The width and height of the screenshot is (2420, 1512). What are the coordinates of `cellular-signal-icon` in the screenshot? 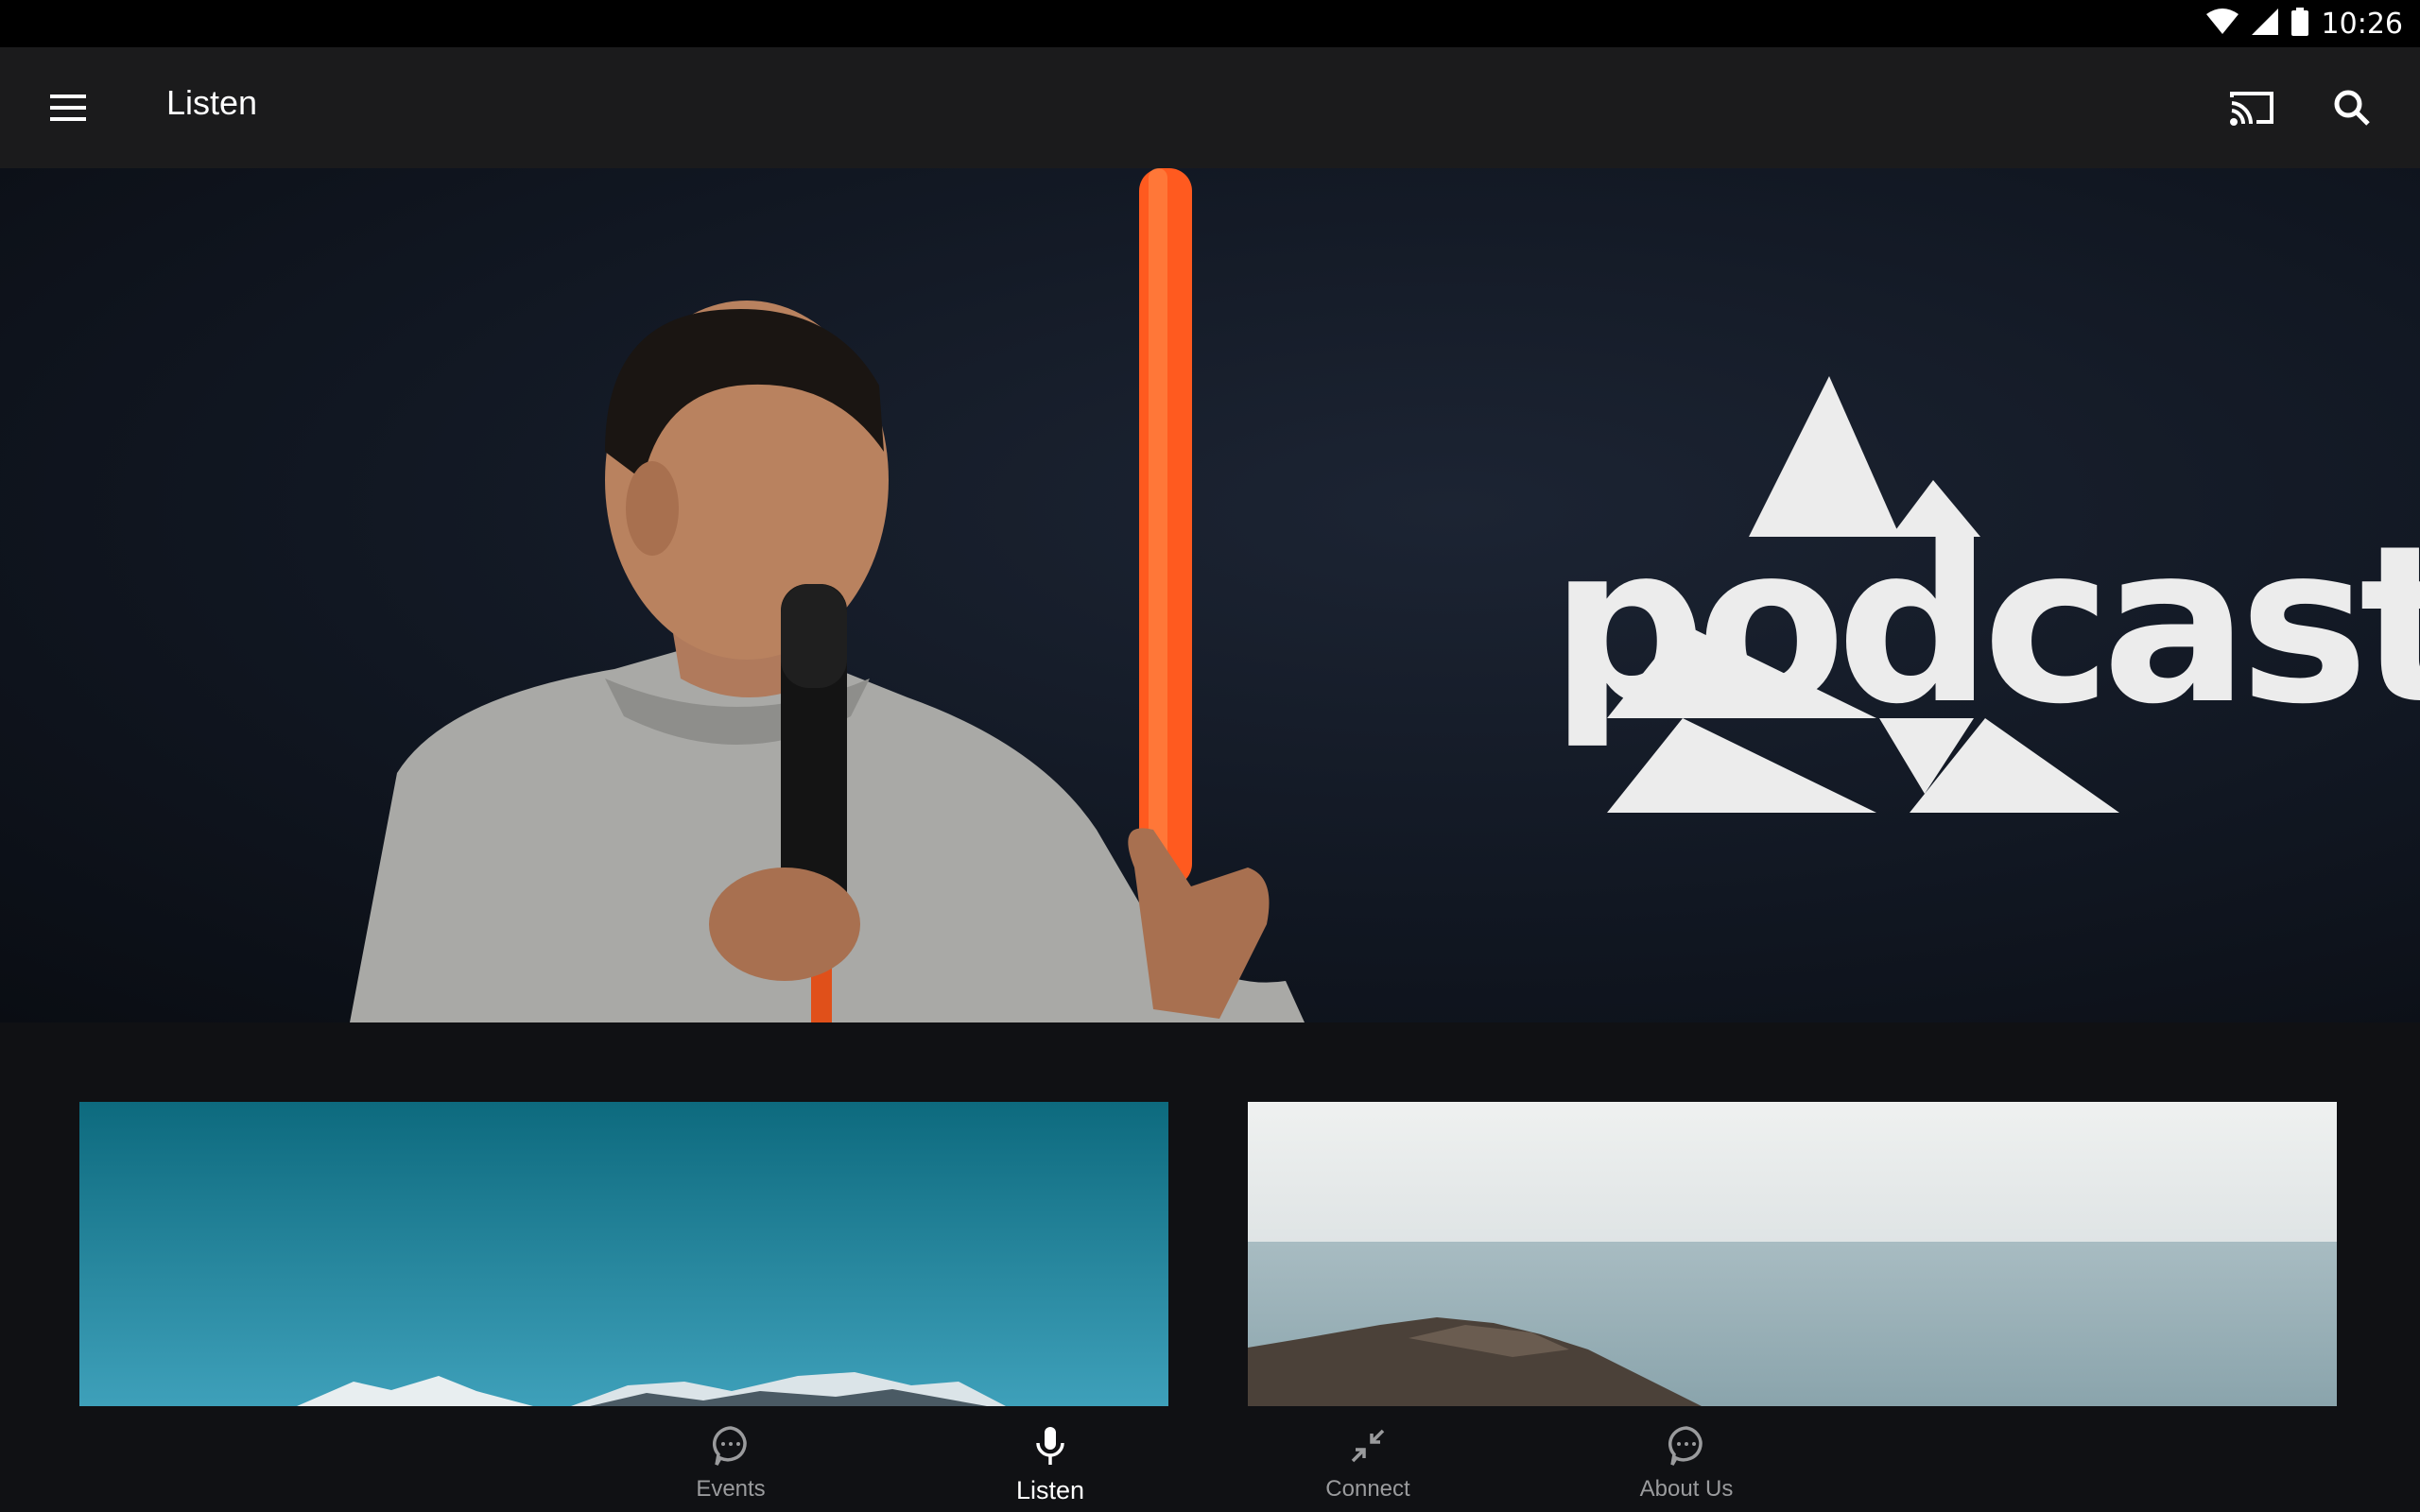 It's located at (2264, 24).